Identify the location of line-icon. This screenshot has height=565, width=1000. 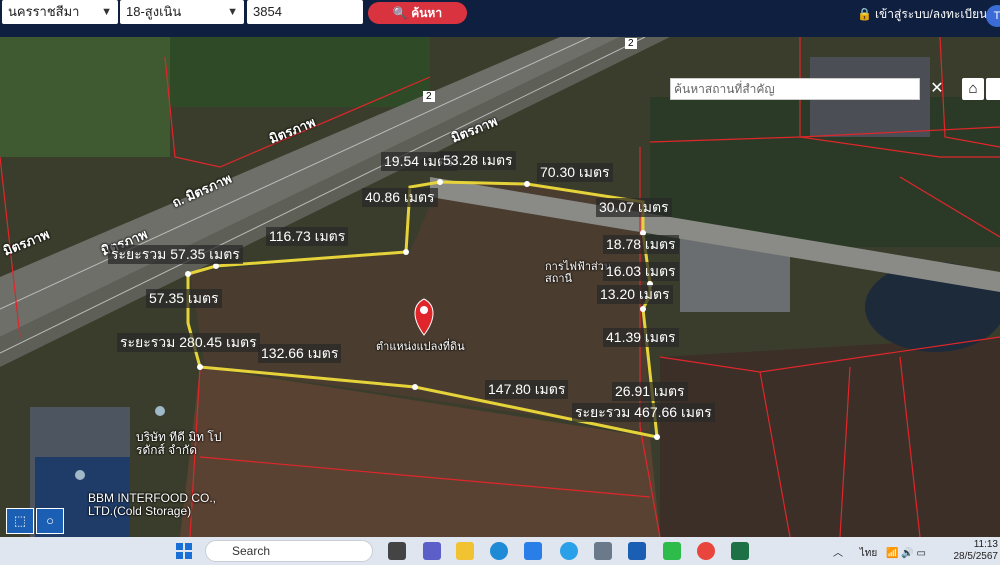
(672, 551).